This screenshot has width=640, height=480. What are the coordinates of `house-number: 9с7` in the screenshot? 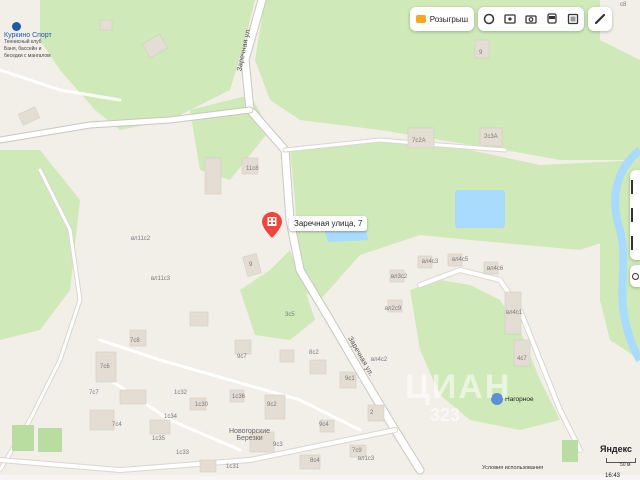 It's located at (242, 357).